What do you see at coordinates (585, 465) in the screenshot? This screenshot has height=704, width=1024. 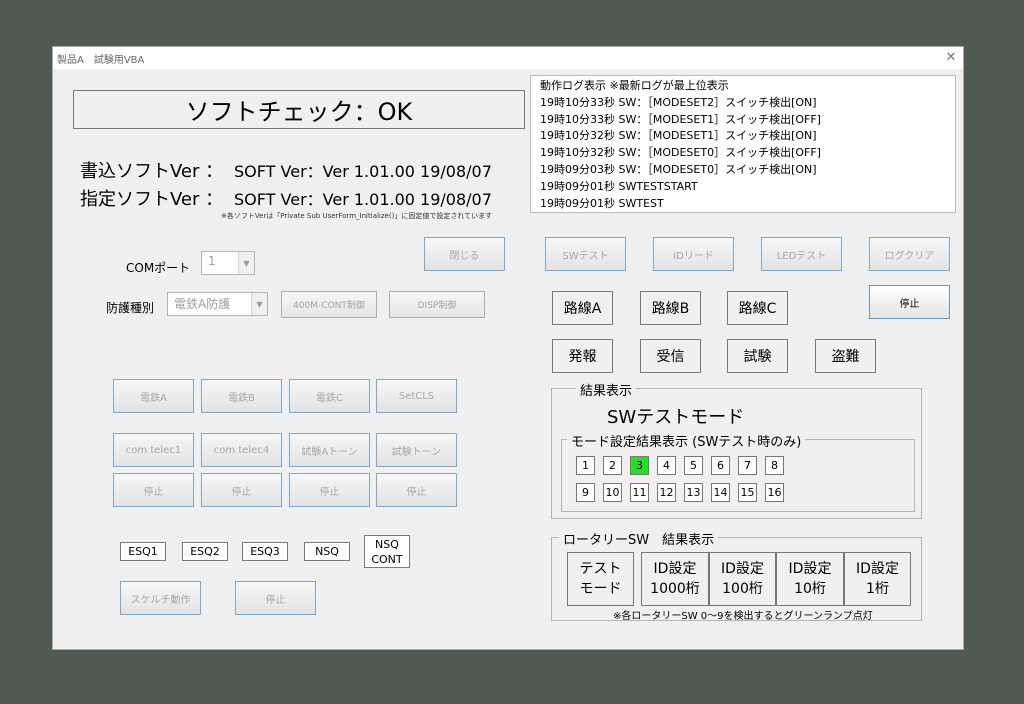 I see `mode-lamp-1: 1` at bounding box center [585, 465].